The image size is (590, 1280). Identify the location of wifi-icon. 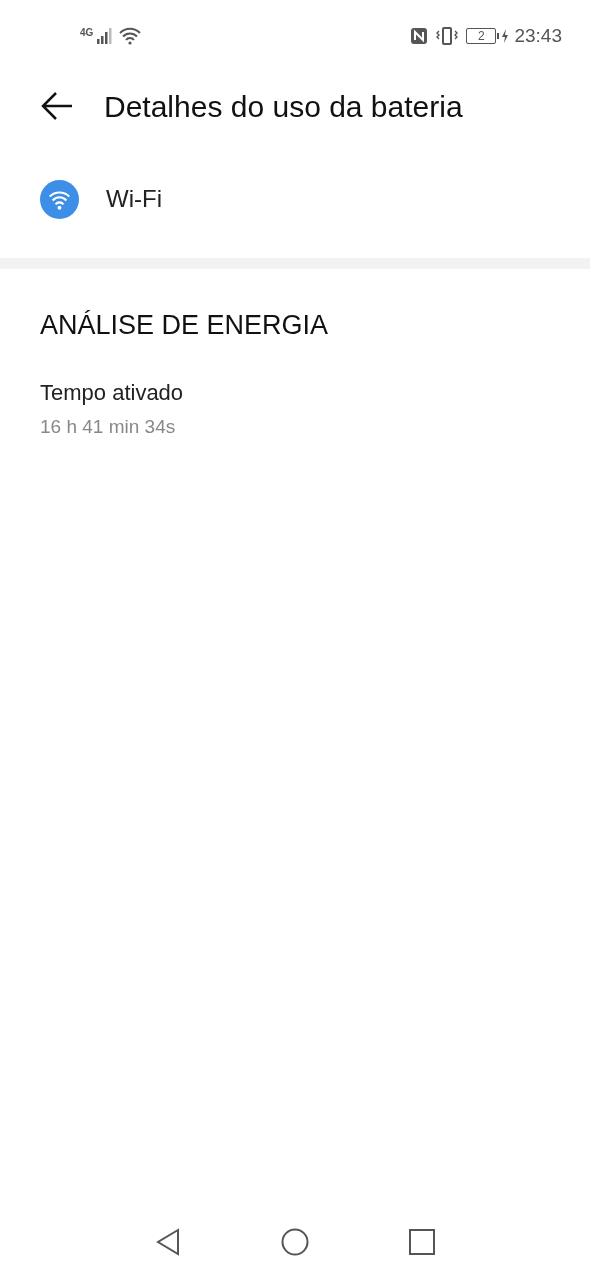
(130, 36).